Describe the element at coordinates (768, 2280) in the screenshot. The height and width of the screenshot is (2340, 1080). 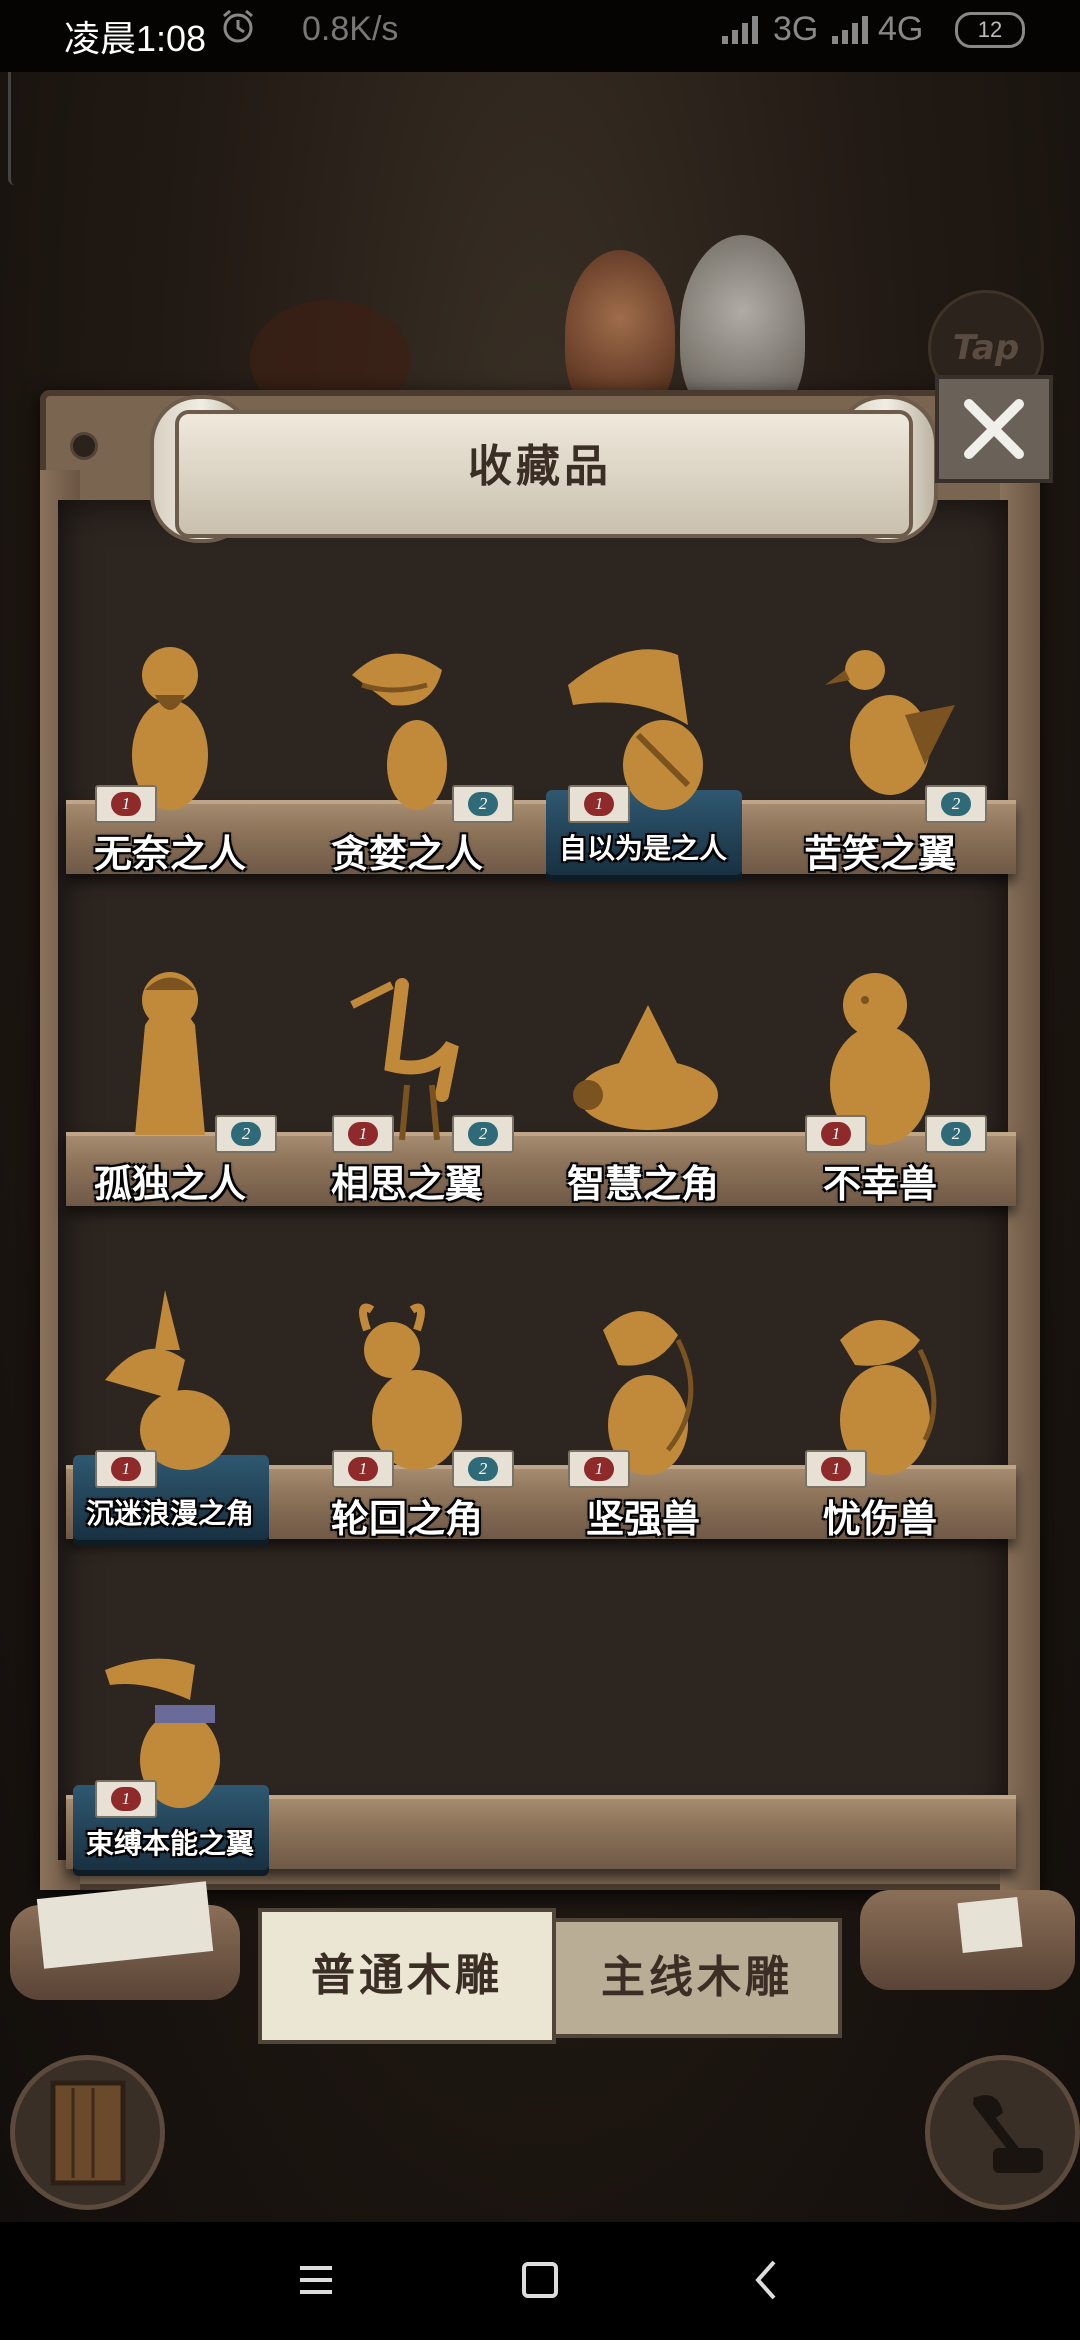
I see `back-icon` at that location.